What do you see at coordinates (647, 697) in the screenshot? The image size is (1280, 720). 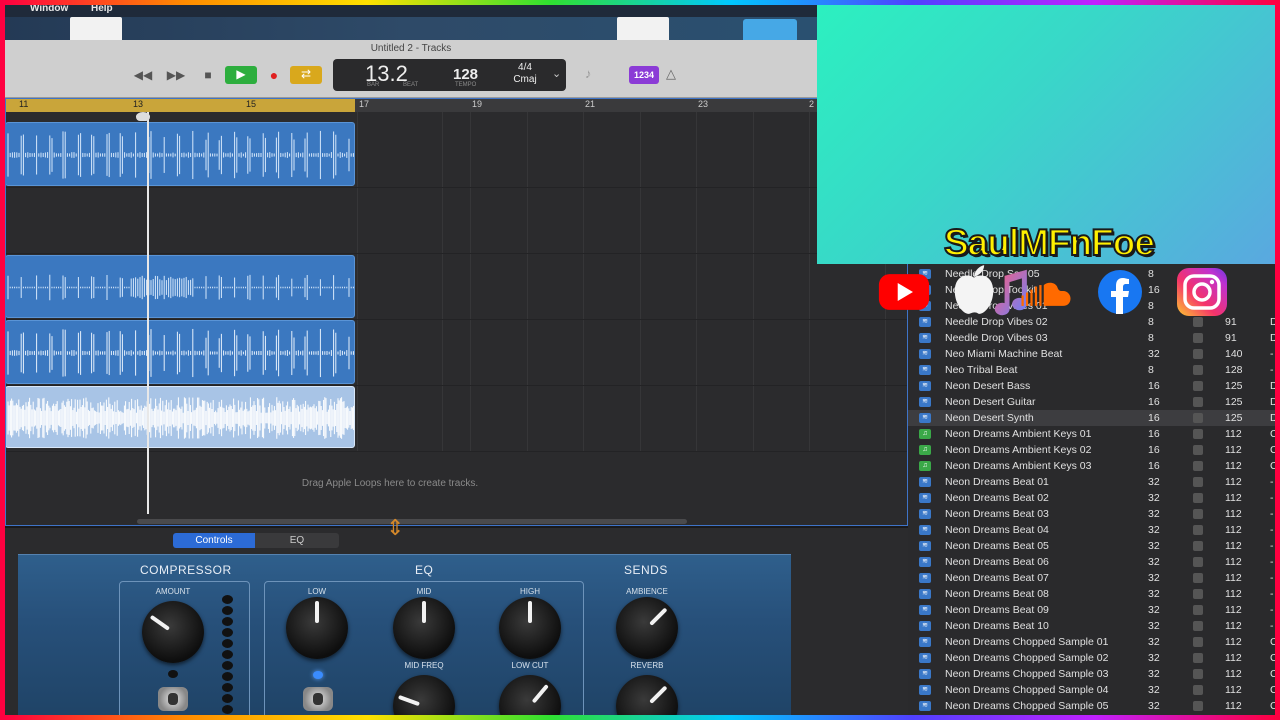 I see `reverb-send-knob` at bounding box center [647, 697].